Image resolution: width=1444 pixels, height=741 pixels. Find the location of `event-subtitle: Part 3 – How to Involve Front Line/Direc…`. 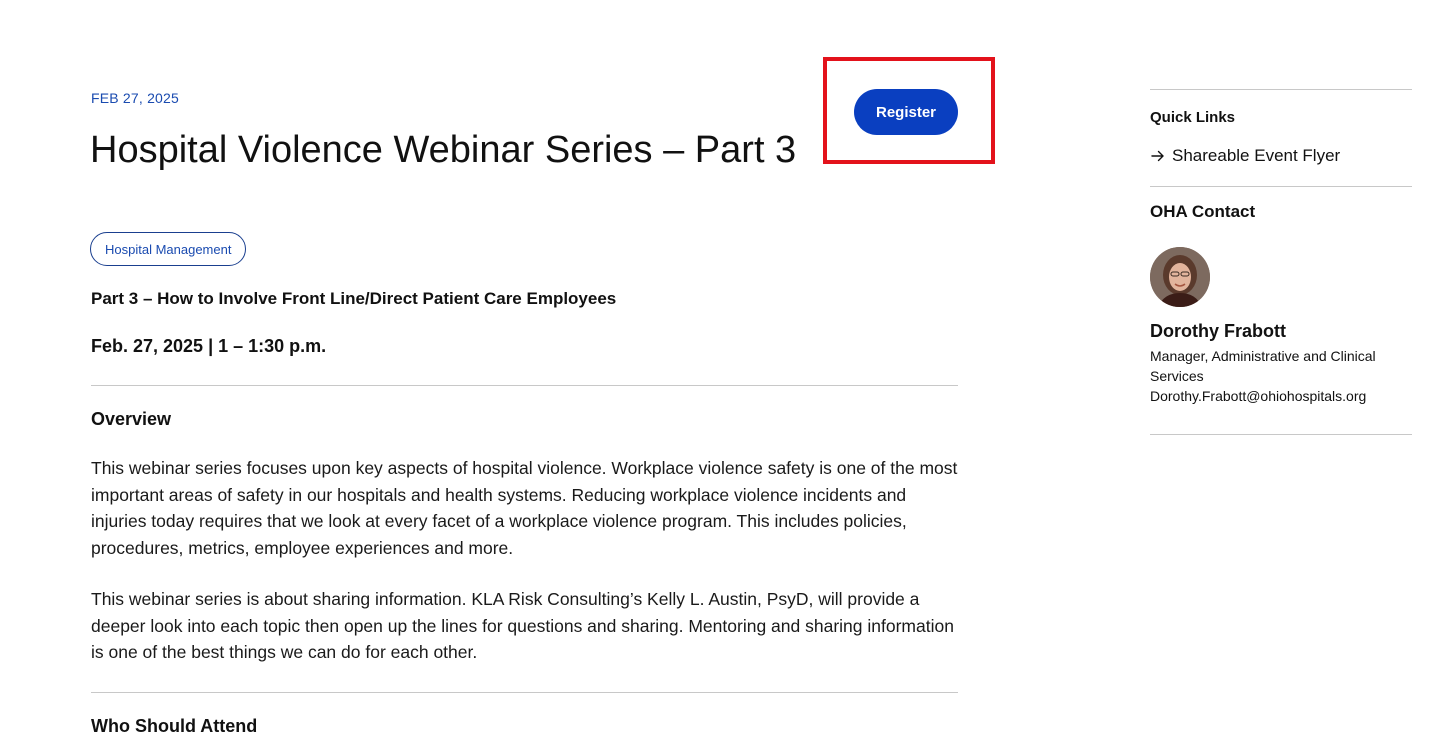

event-subtitle: Part 3 – How to Involve Front Line/Direc… is located at coordinates (354, 298).